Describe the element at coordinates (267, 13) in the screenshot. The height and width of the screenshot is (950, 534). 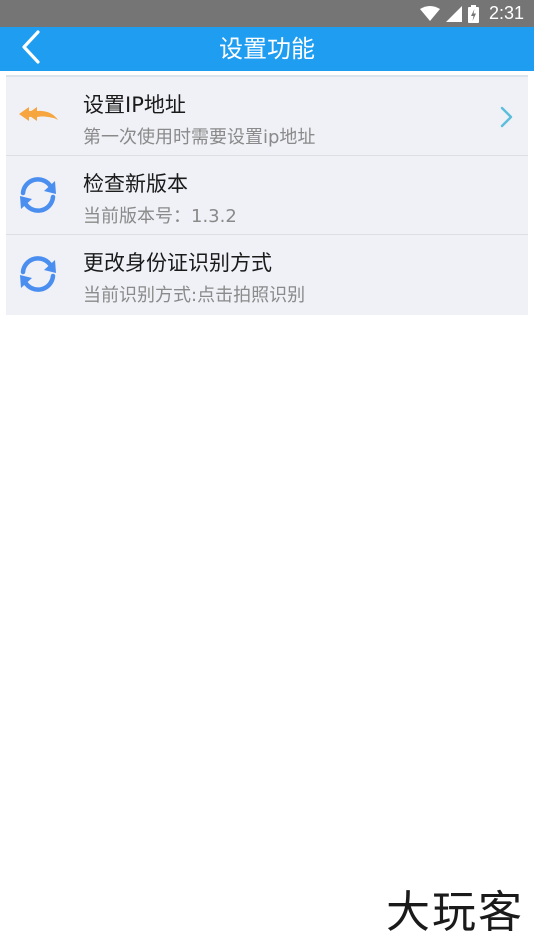
I see `status-bar: 2:31` at that location.